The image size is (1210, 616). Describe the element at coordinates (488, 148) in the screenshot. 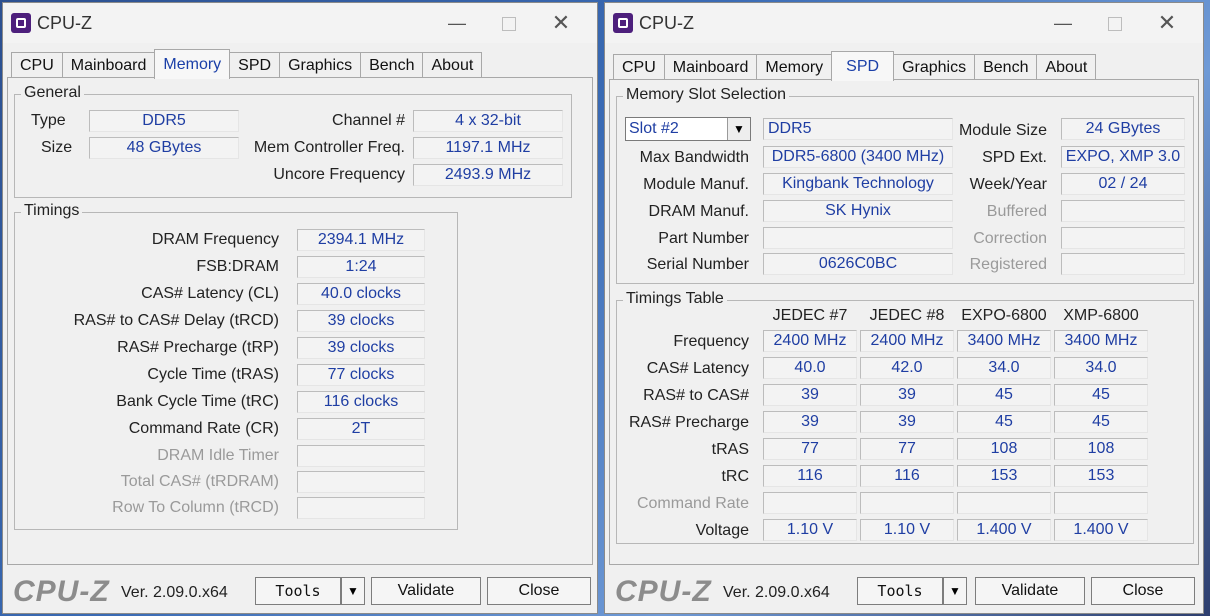

I see `mem-controller-freq-field: 1197.1 MHz` at that location.